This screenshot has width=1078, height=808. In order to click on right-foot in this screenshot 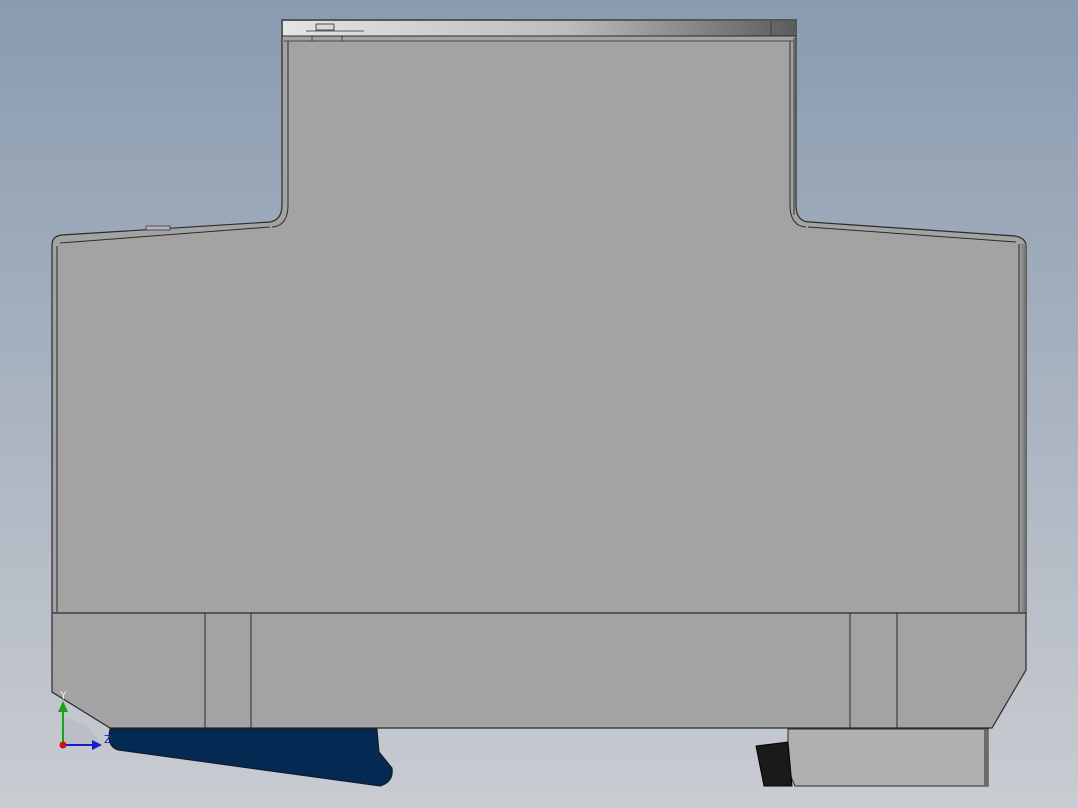, I will do `click(888, 757)`.